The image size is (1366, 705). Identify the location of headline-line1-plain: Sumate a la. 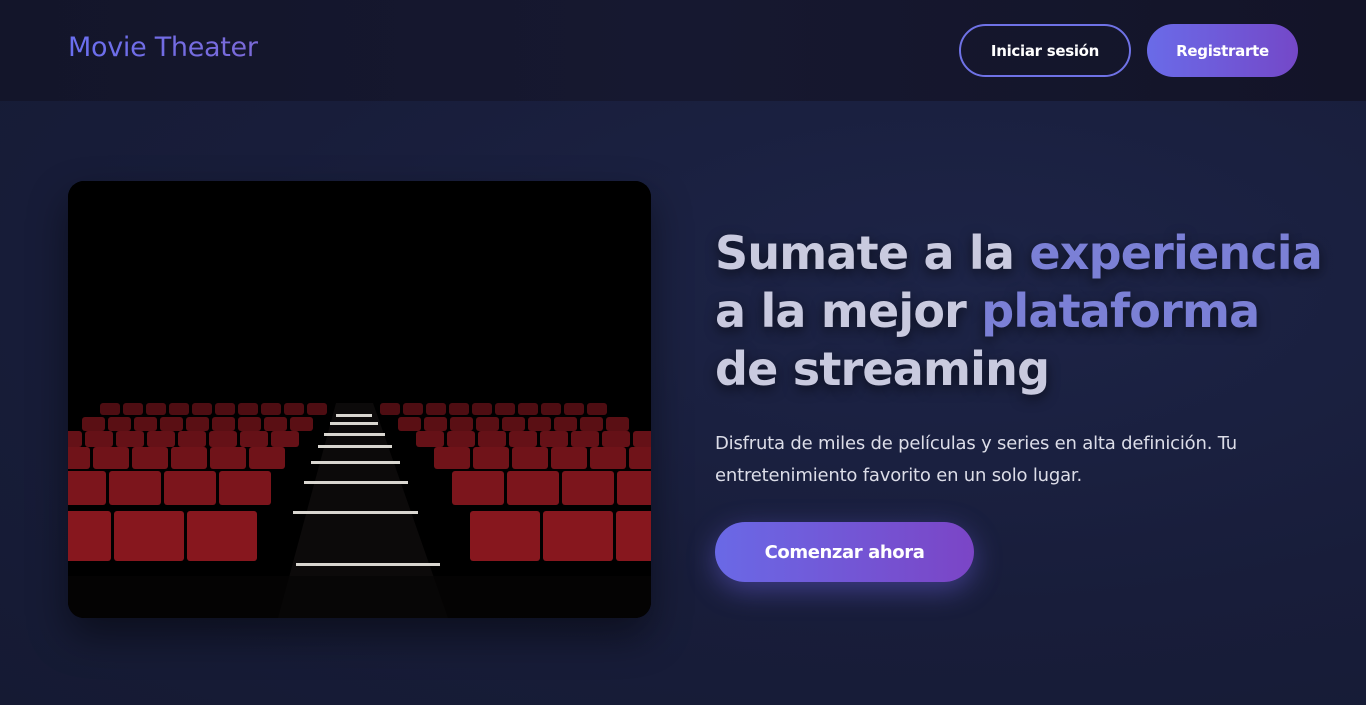
(872, 253).